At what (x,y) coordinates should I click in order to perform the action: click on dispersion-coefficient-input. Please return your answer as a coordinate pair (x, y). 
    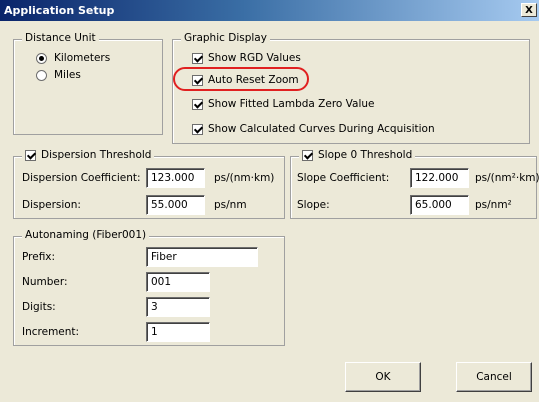
    Looking at the image, I should click on (175, 178).